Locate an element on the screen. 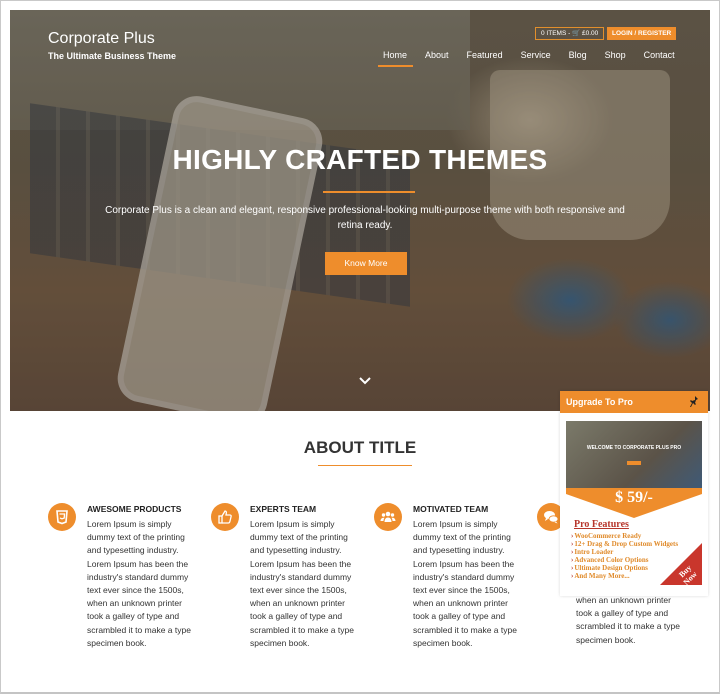 The image size is (720, 694). nav-item-contact: Contact is located at coordinates (659, 55).